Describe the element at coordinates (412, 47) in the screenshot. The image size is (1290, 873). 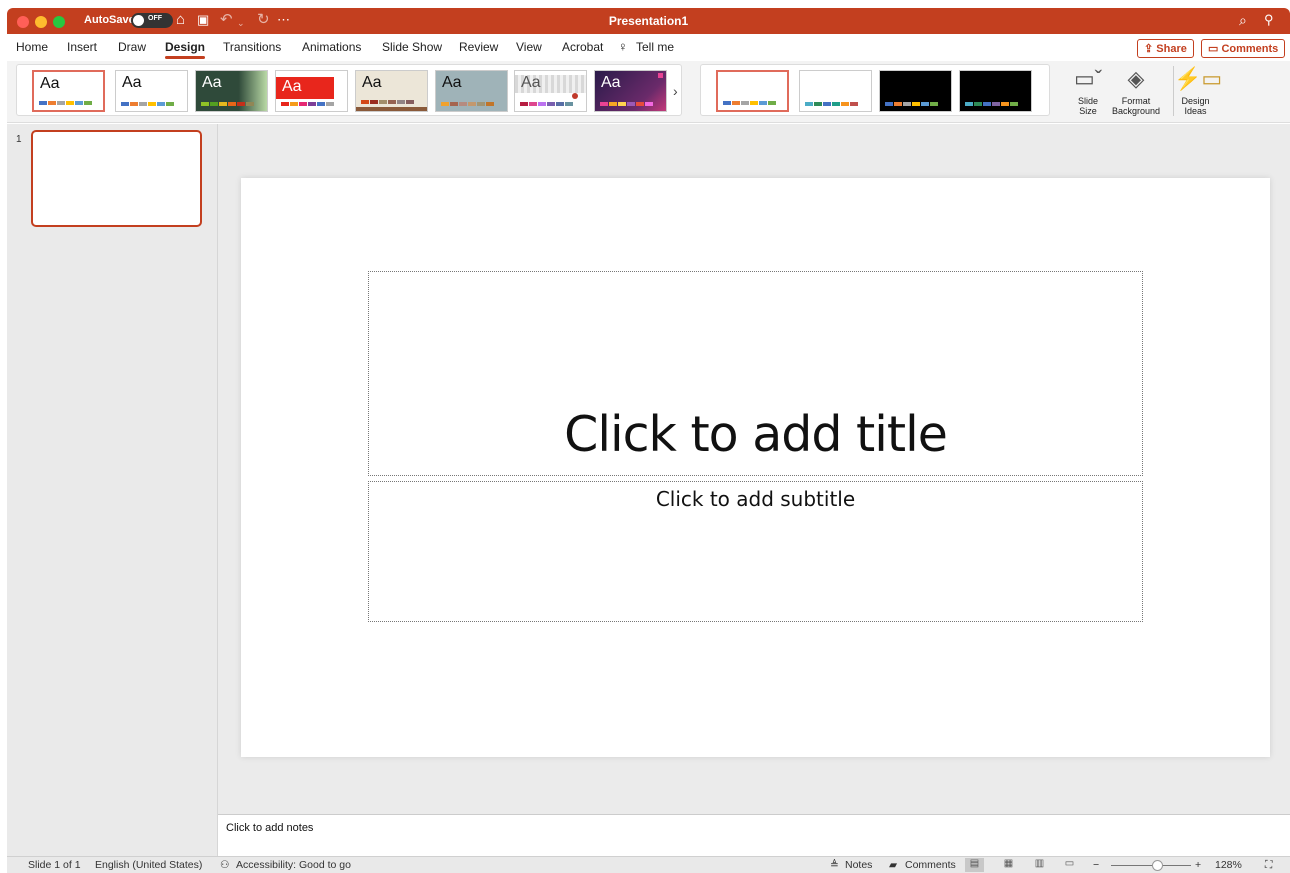
I see `tab-slide-show: Slide Show` at that location.